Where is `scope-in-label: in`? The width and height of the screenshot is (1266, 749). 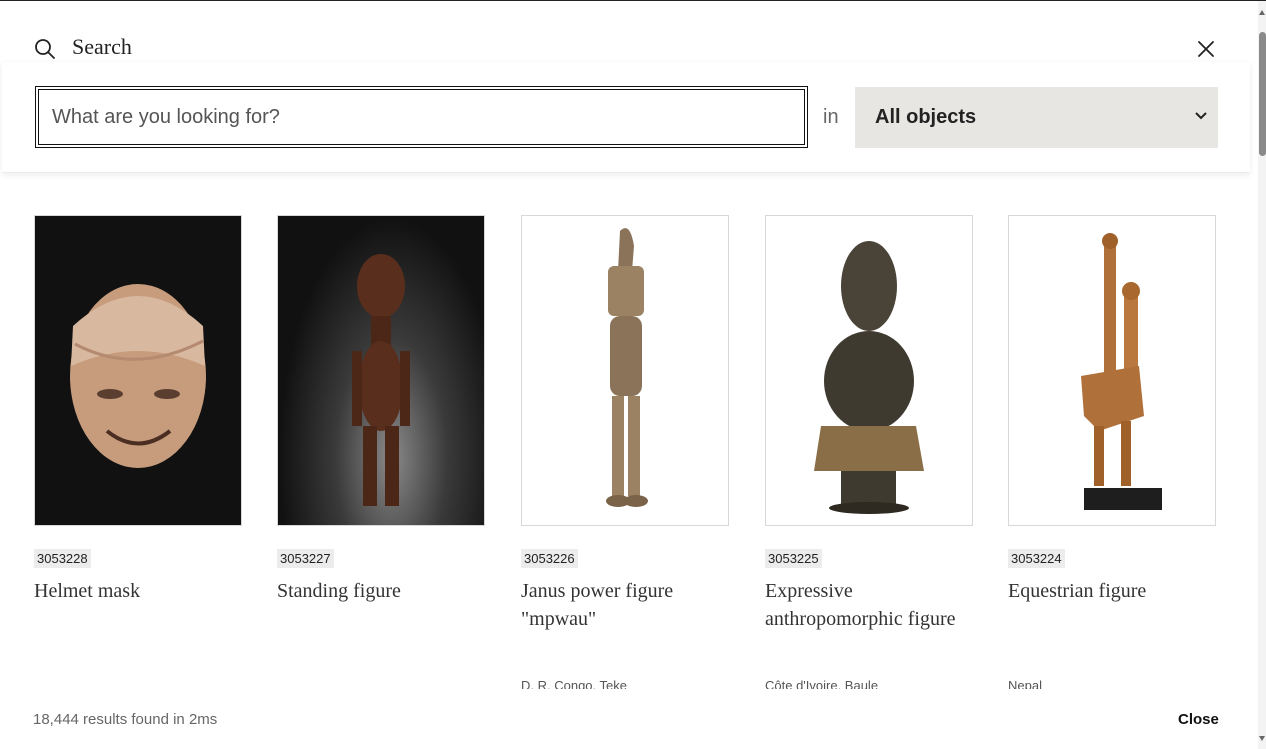
scope-in-label: in is located at coordinates (831, 117).